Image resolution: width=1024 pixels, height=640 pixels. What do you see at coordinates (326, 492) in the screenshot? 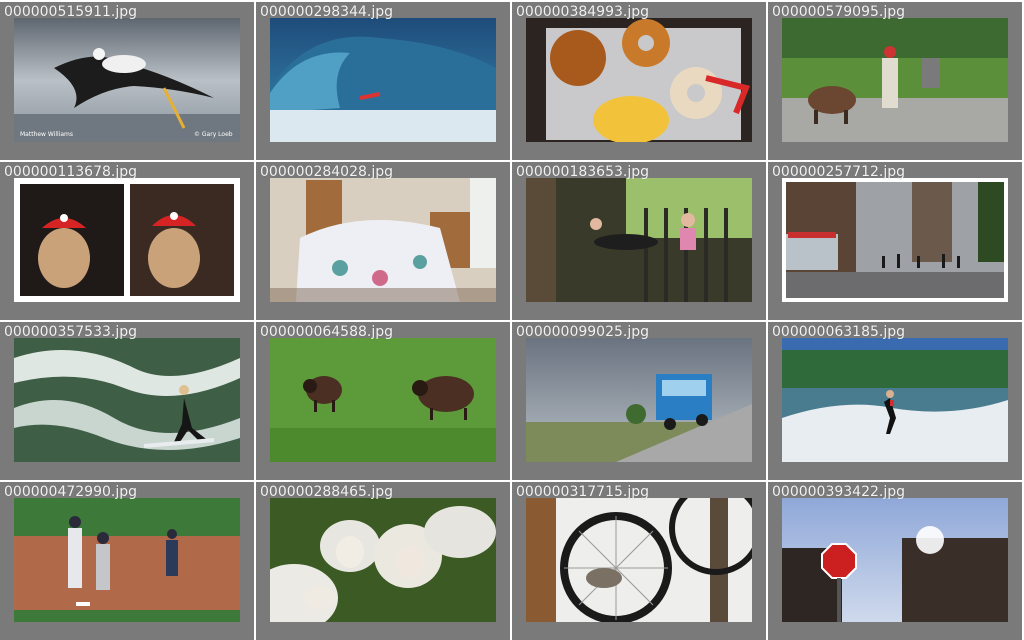
I see `filename-label: 000000288465.jpg` at bounding box center [326, 492].